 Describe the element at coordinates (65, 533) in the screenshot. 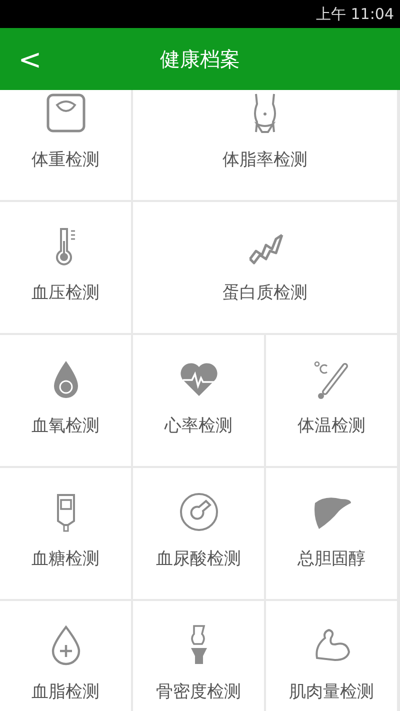

I see `menu-tile: 血糖检测` at that location.